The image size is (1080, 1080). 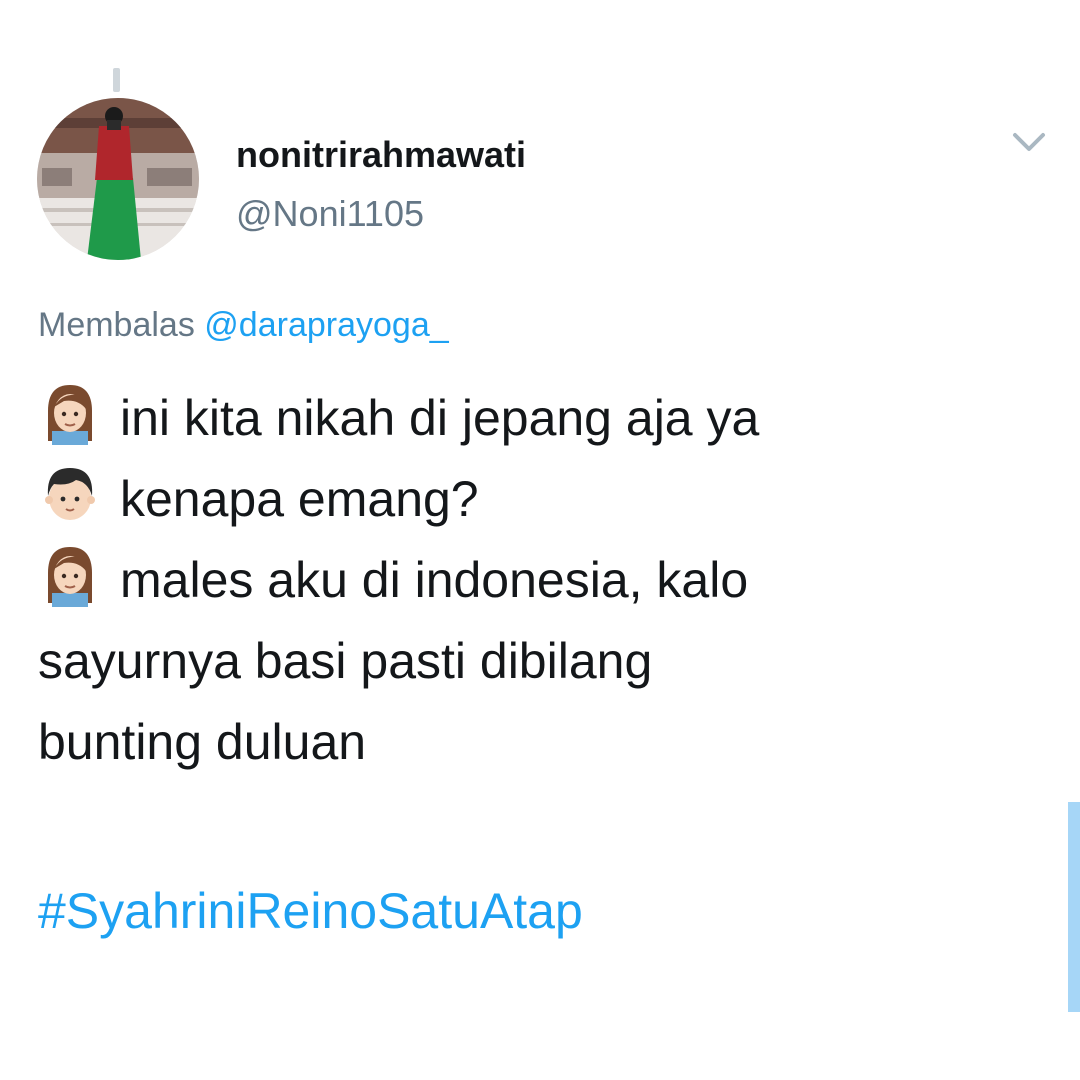 I want to click on tweet-line: sayurnya basi pasti dibilang, so click(x=538, y=661).